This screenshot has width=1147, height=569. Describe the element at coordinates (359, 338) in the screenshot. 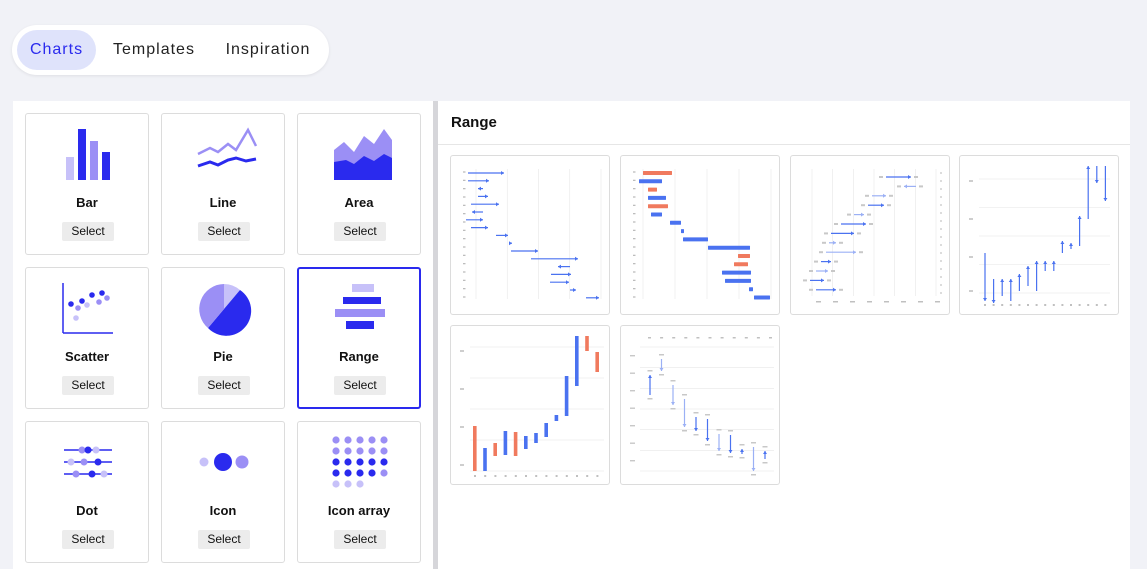

I see `chart-card-range: Range Select` at that location.